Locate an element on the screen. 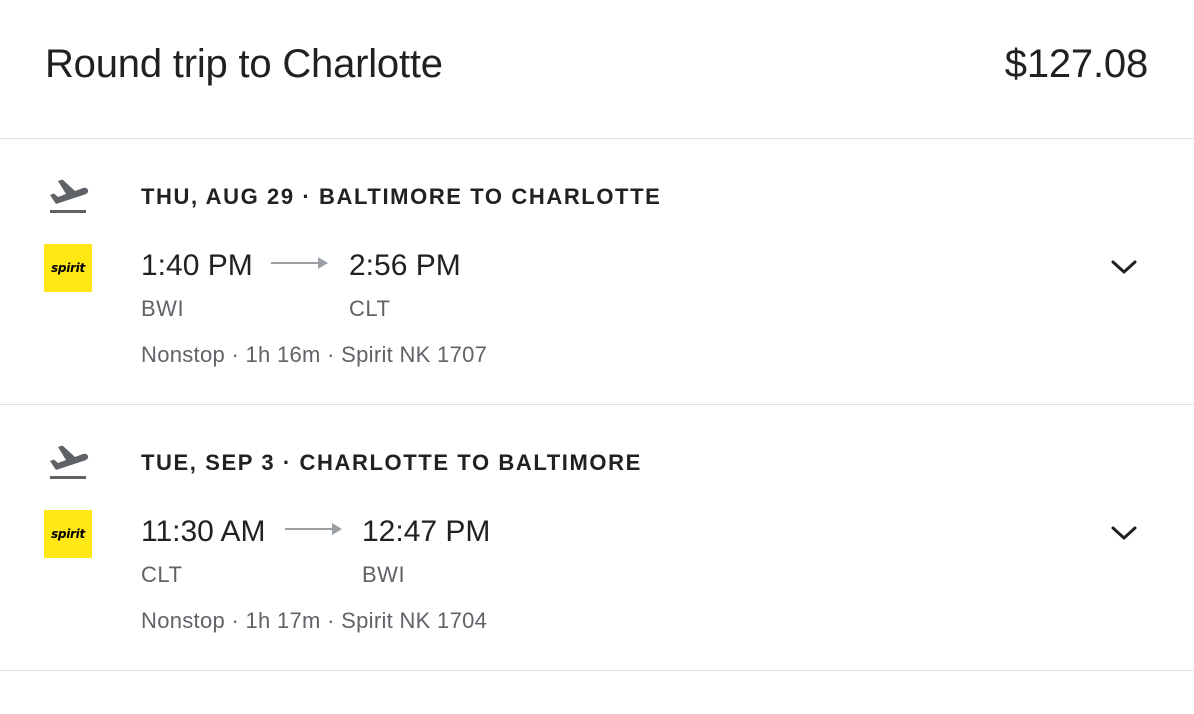 This screenshot has height=714, width=1194. departure-airport-code: CLT is located at coordinates (162, 574).